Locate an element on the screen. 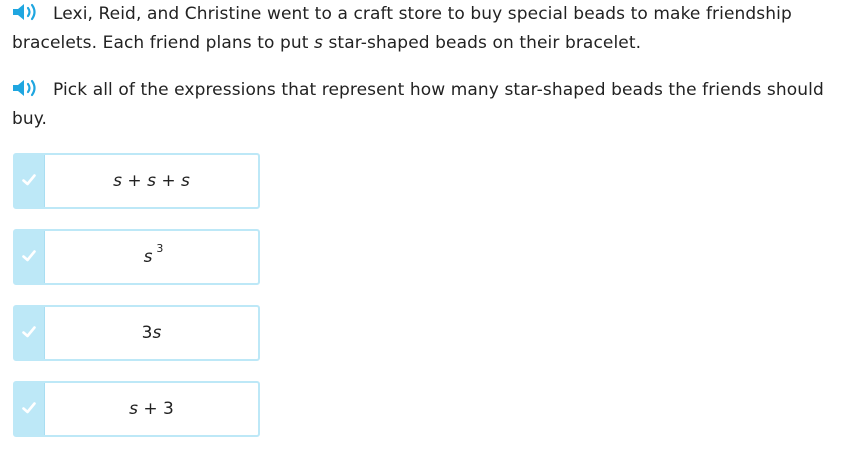  expr-const: 3 is located at coordinates (168, 409).